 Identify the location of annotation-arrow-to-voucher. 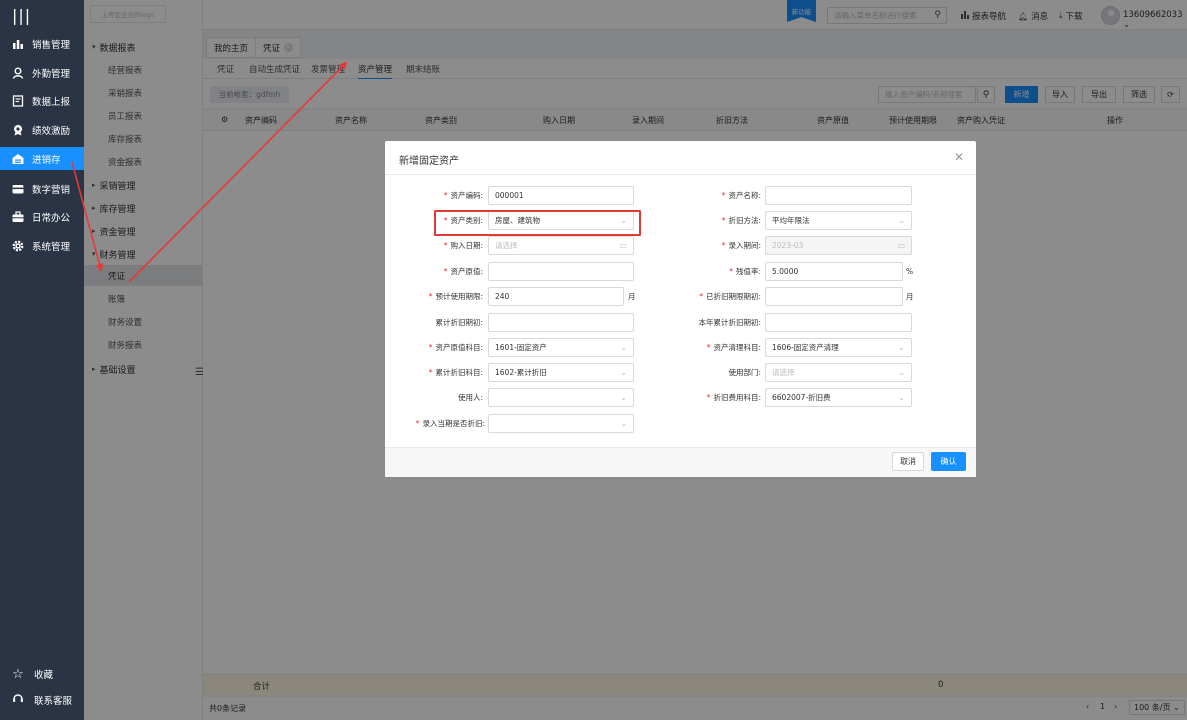
(87, 216).